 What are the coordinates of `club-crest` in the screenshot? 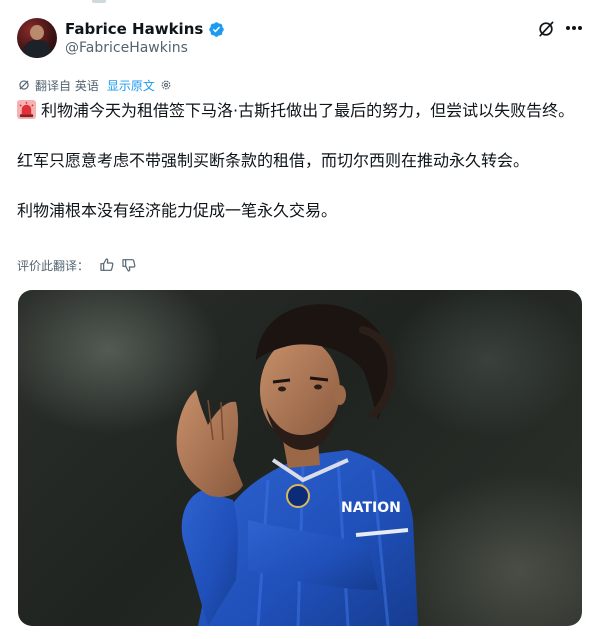 It's located at (298, 496).